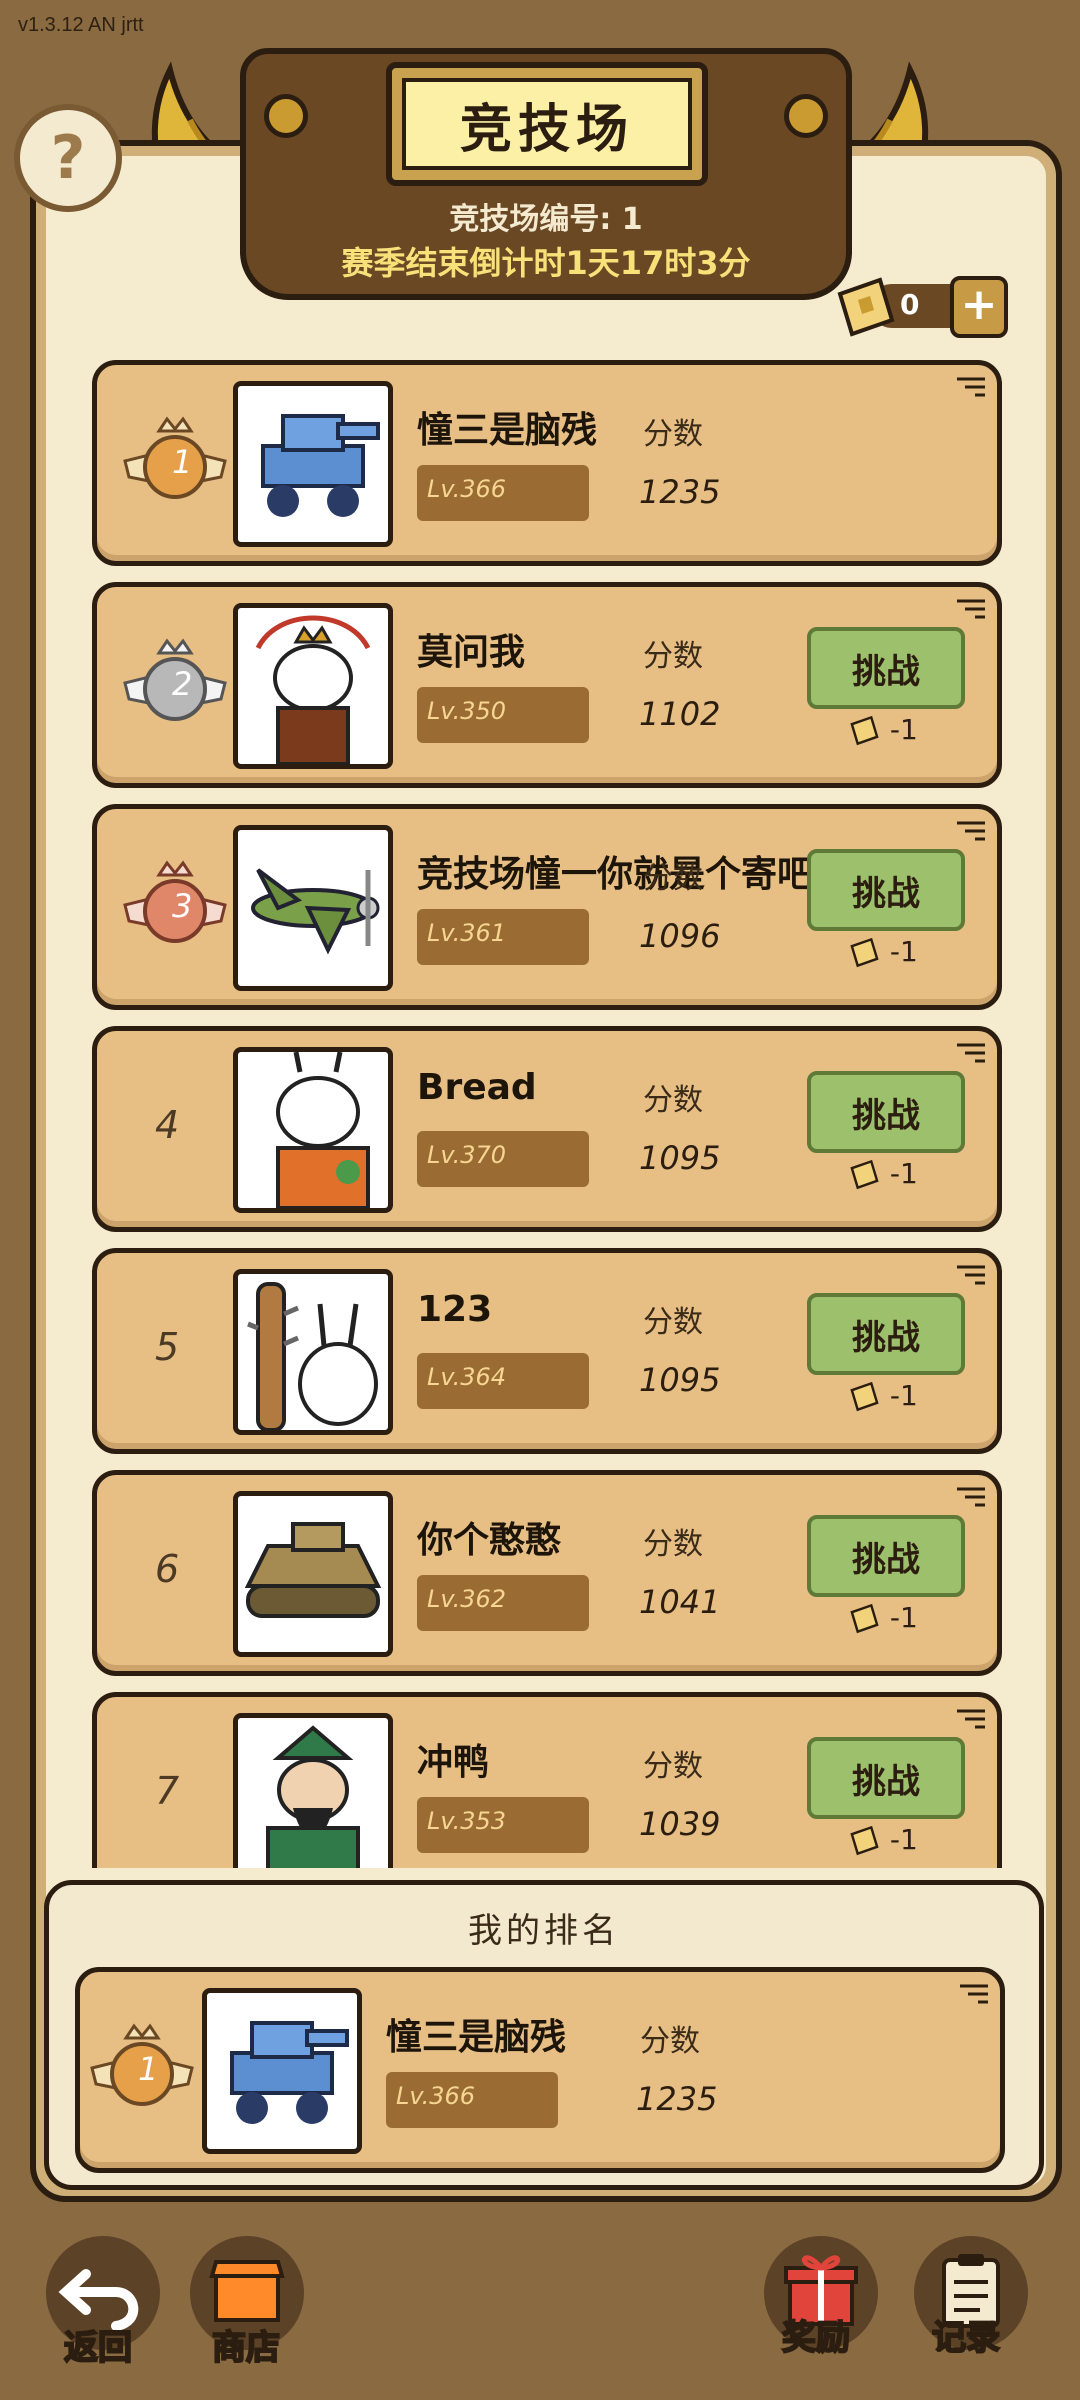 This screenshot has width=1080, height=2400. What do you see at coordinates (315, 911) in the screenshot?
I see `green-plane-icon` at bounding box center [315, 911].